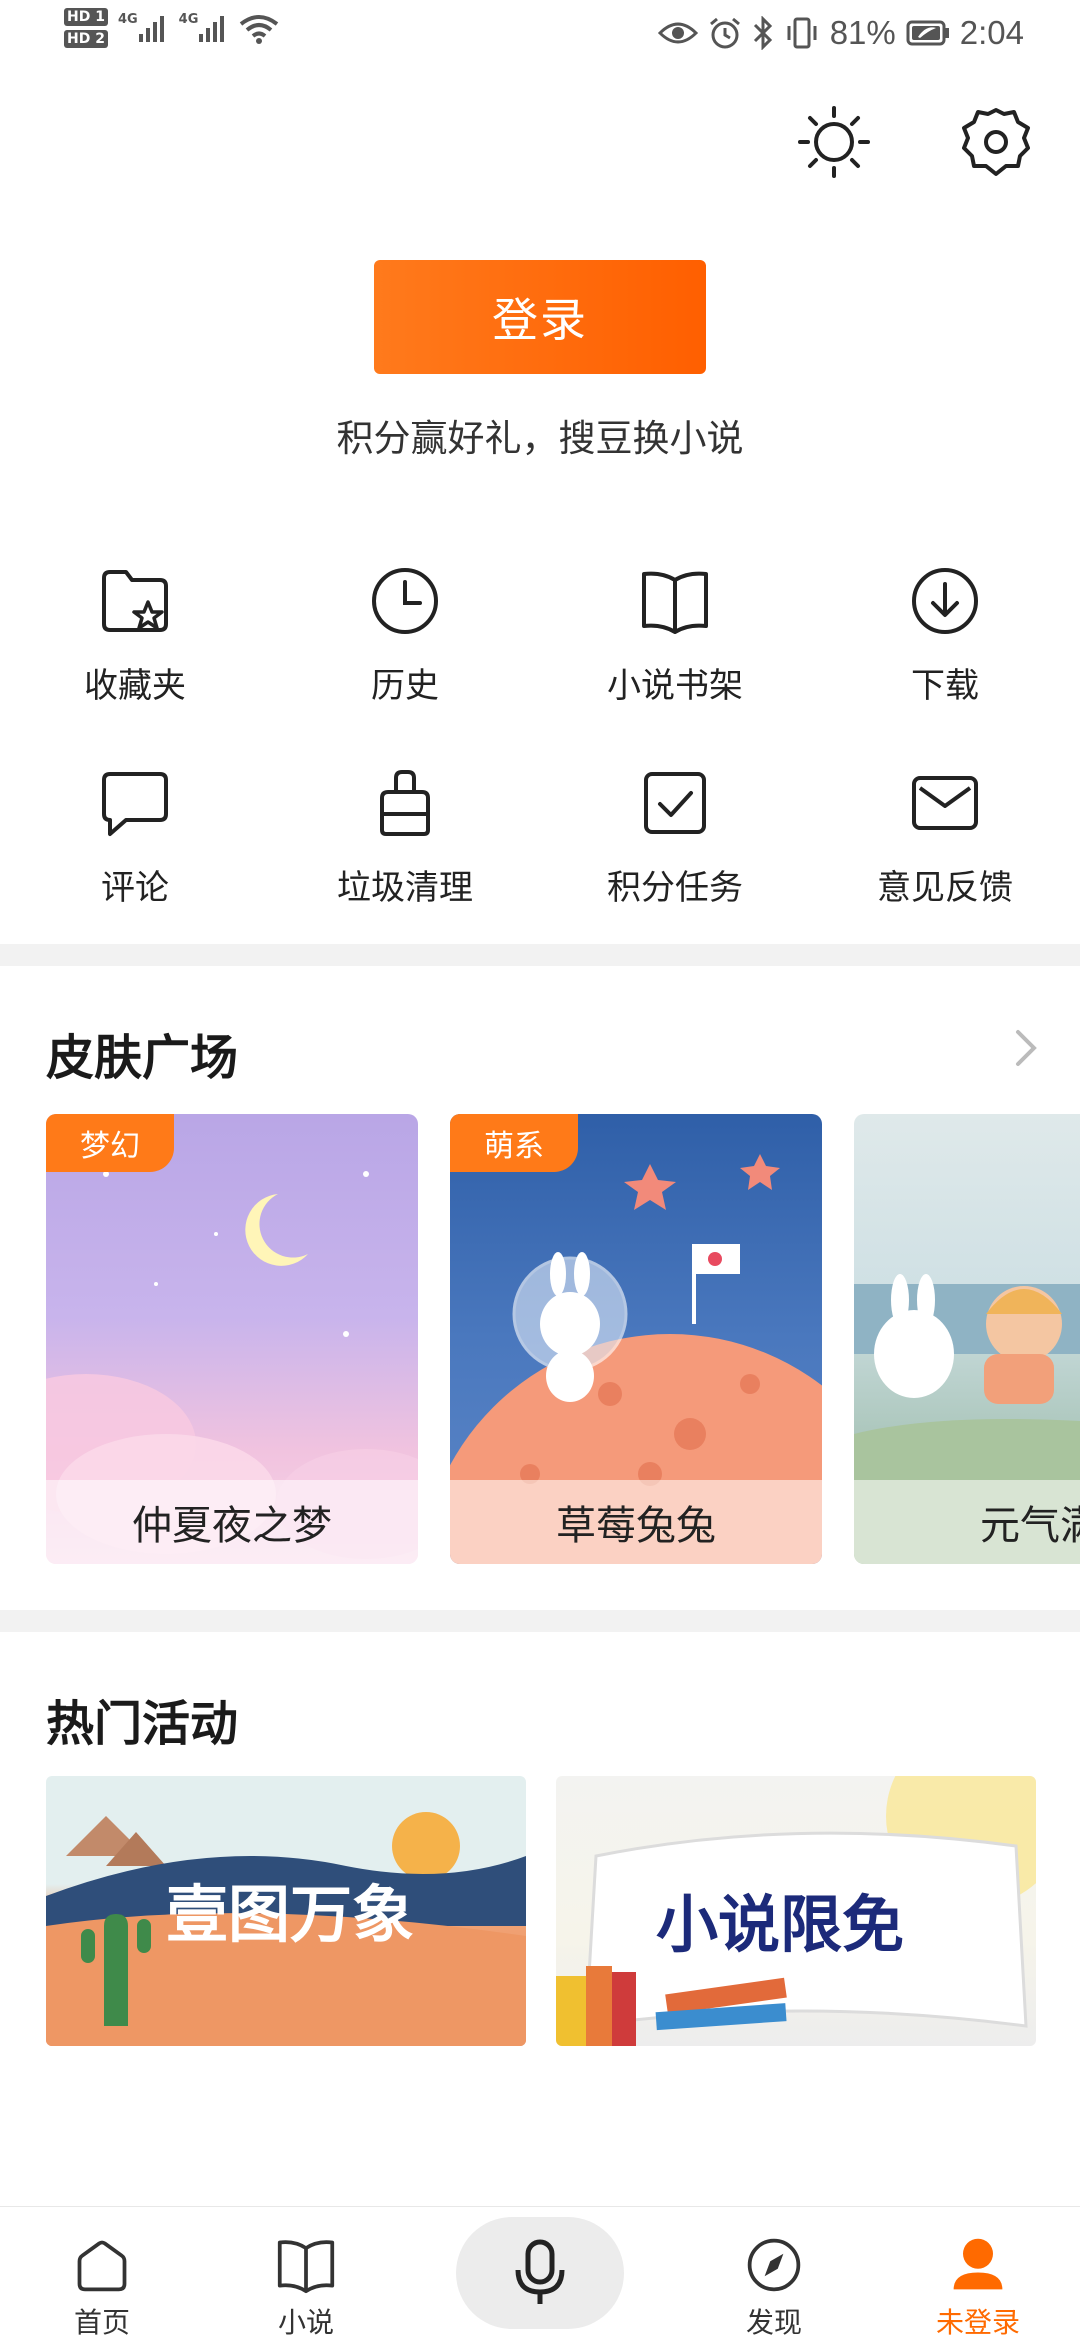 The image size is (1080, 2340). I want to click on grid-item-feedback: 意见反馈, so click(945, 861).